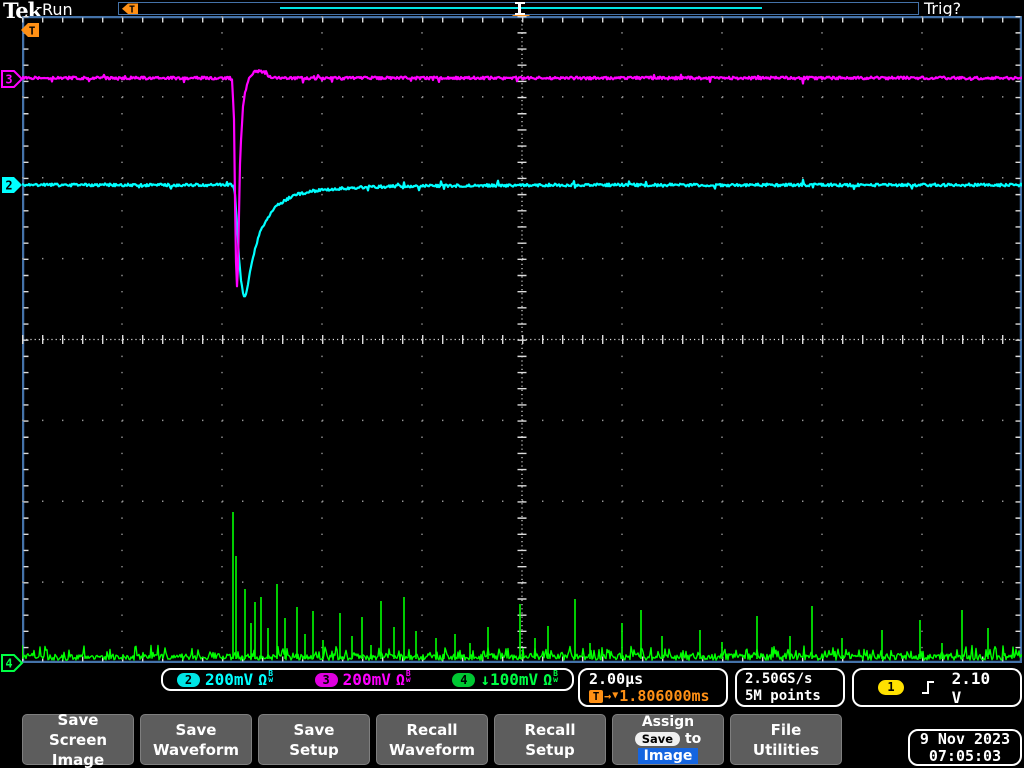 The width and height of the screenshot is (1024, 768). Describe the element at coordinates (432, 739) in the screenshot. I see `recall-waveform-button: Recall Waveform` at that location.